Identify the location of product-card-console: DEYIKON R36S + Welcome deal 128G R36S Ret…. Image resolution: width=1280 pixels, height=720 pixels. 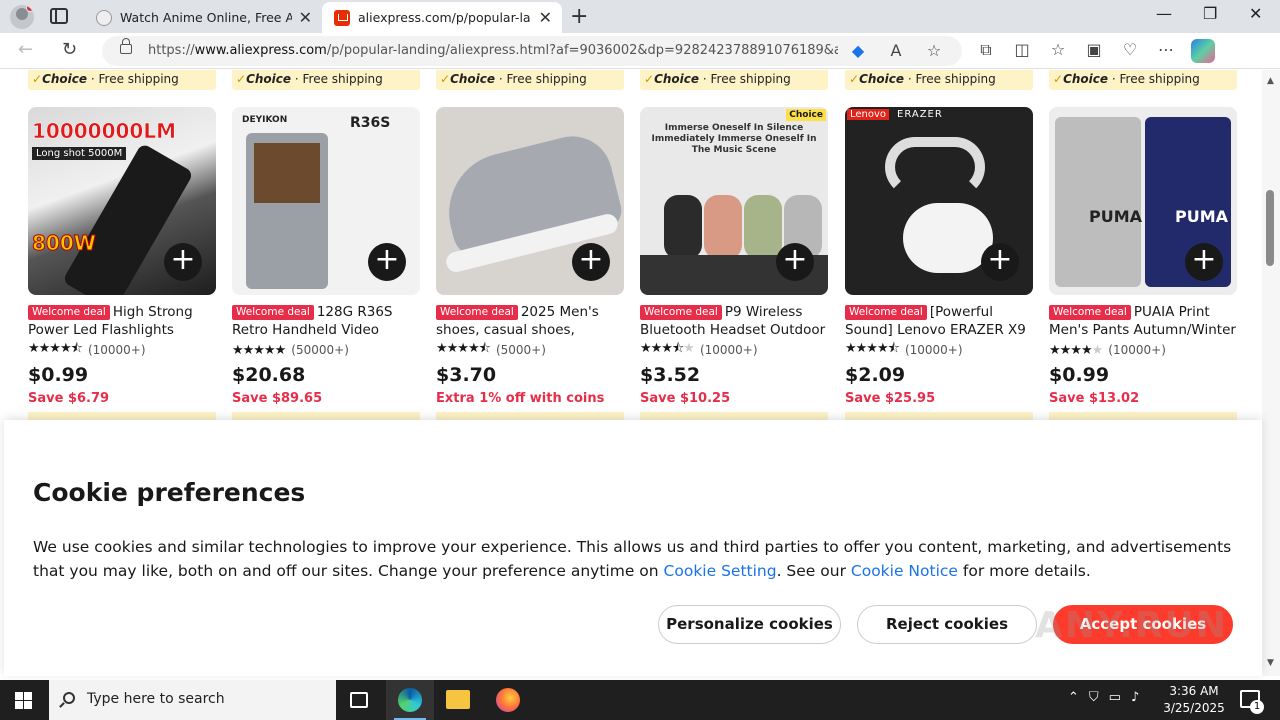
(326, 267).